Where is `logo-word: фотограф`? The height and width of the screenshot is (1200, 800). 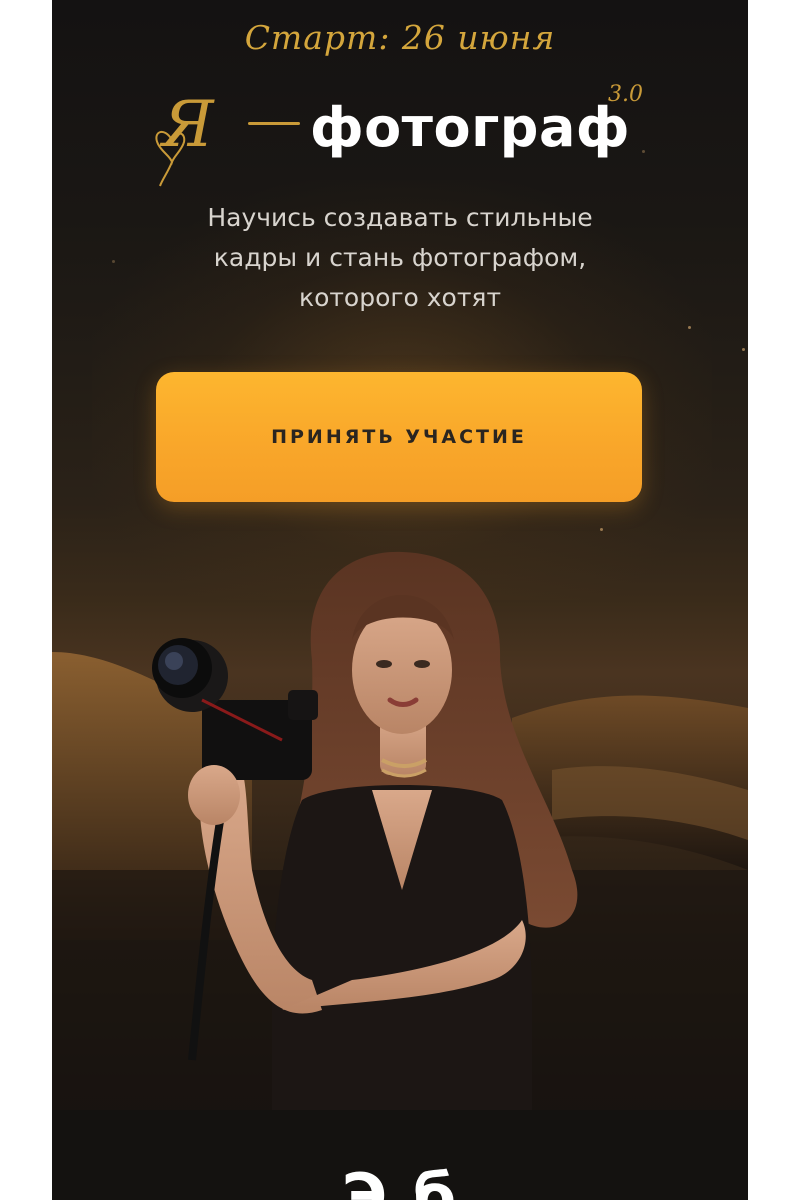 logo-word: фотограф is located at coordinates (470, 127).